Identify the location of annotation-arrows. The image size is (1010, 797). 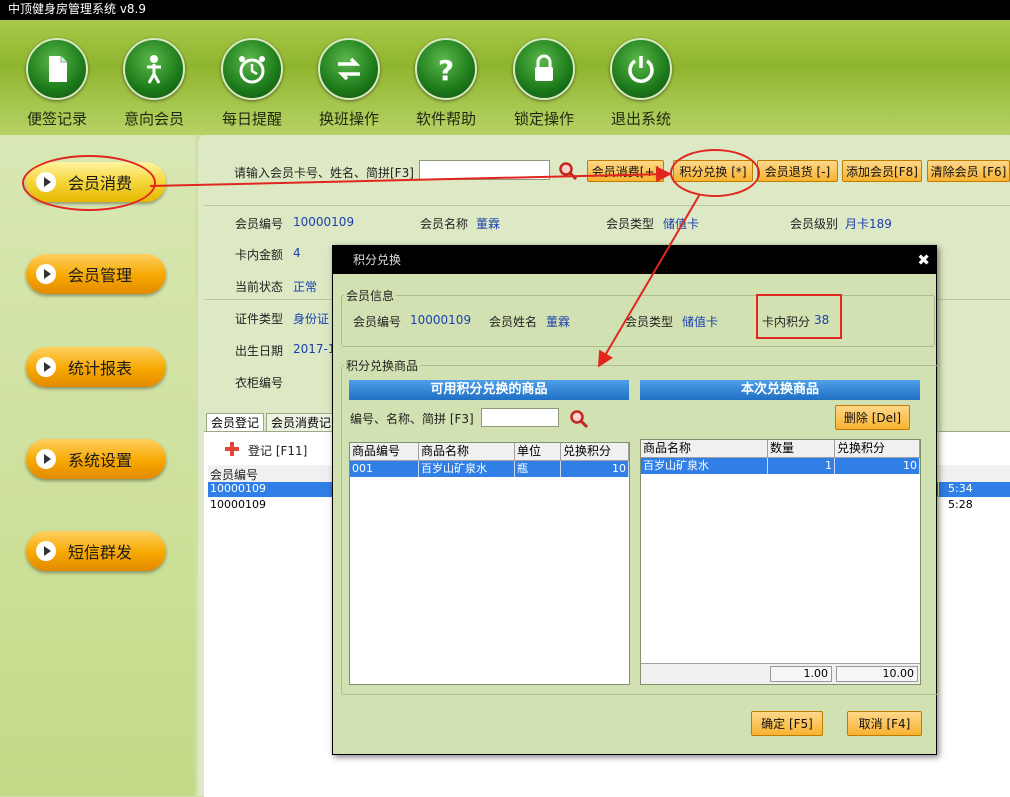
(425, 267).